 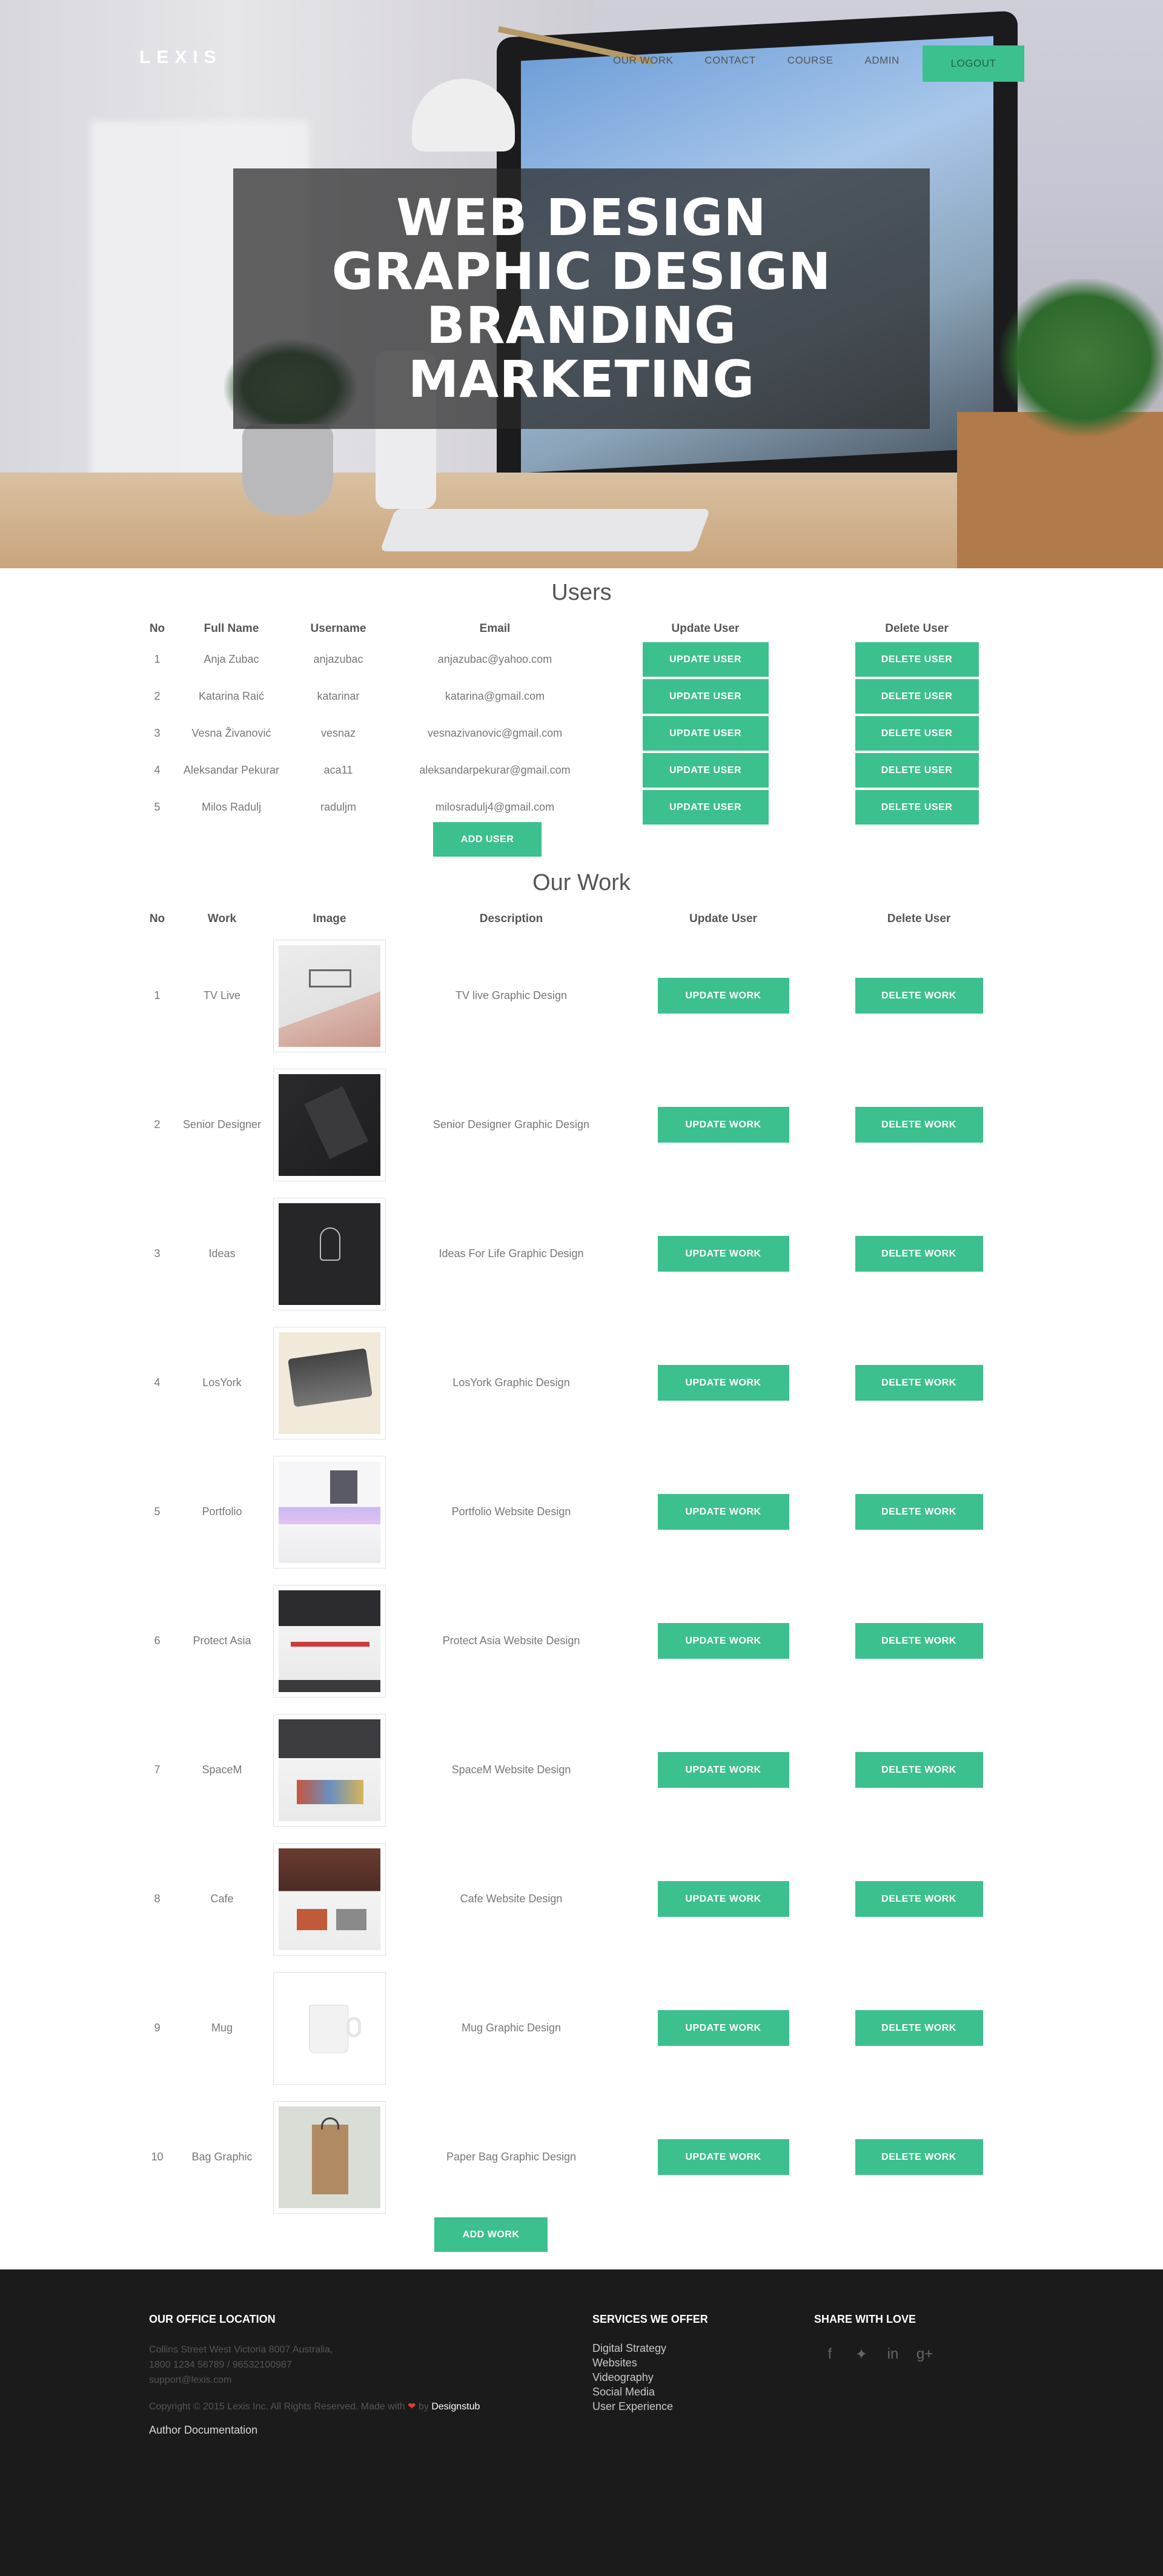 I want to click on work-description: Protect Asia Website Design, so click(x=511, y=1641).